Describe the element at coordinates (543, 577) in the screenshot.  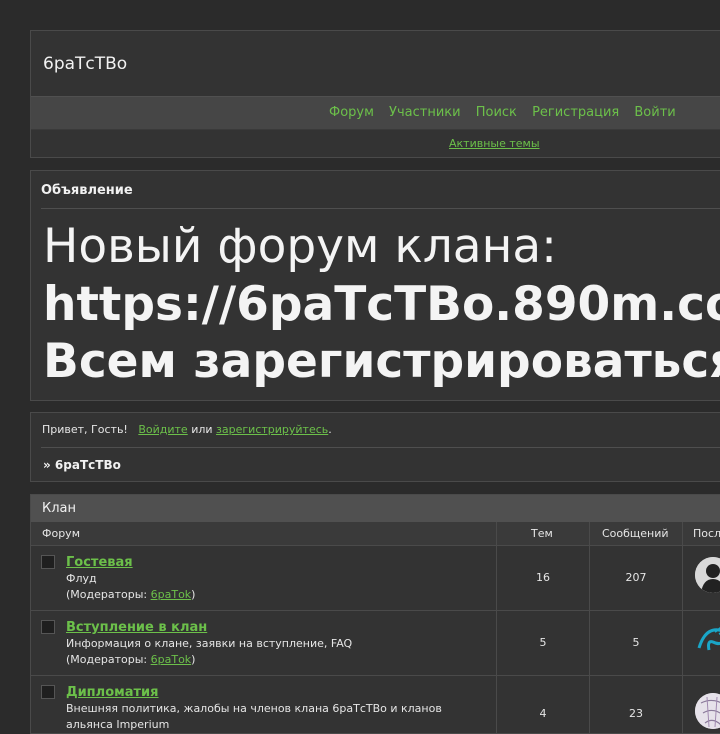
I see `topic-count: 16` at that location.